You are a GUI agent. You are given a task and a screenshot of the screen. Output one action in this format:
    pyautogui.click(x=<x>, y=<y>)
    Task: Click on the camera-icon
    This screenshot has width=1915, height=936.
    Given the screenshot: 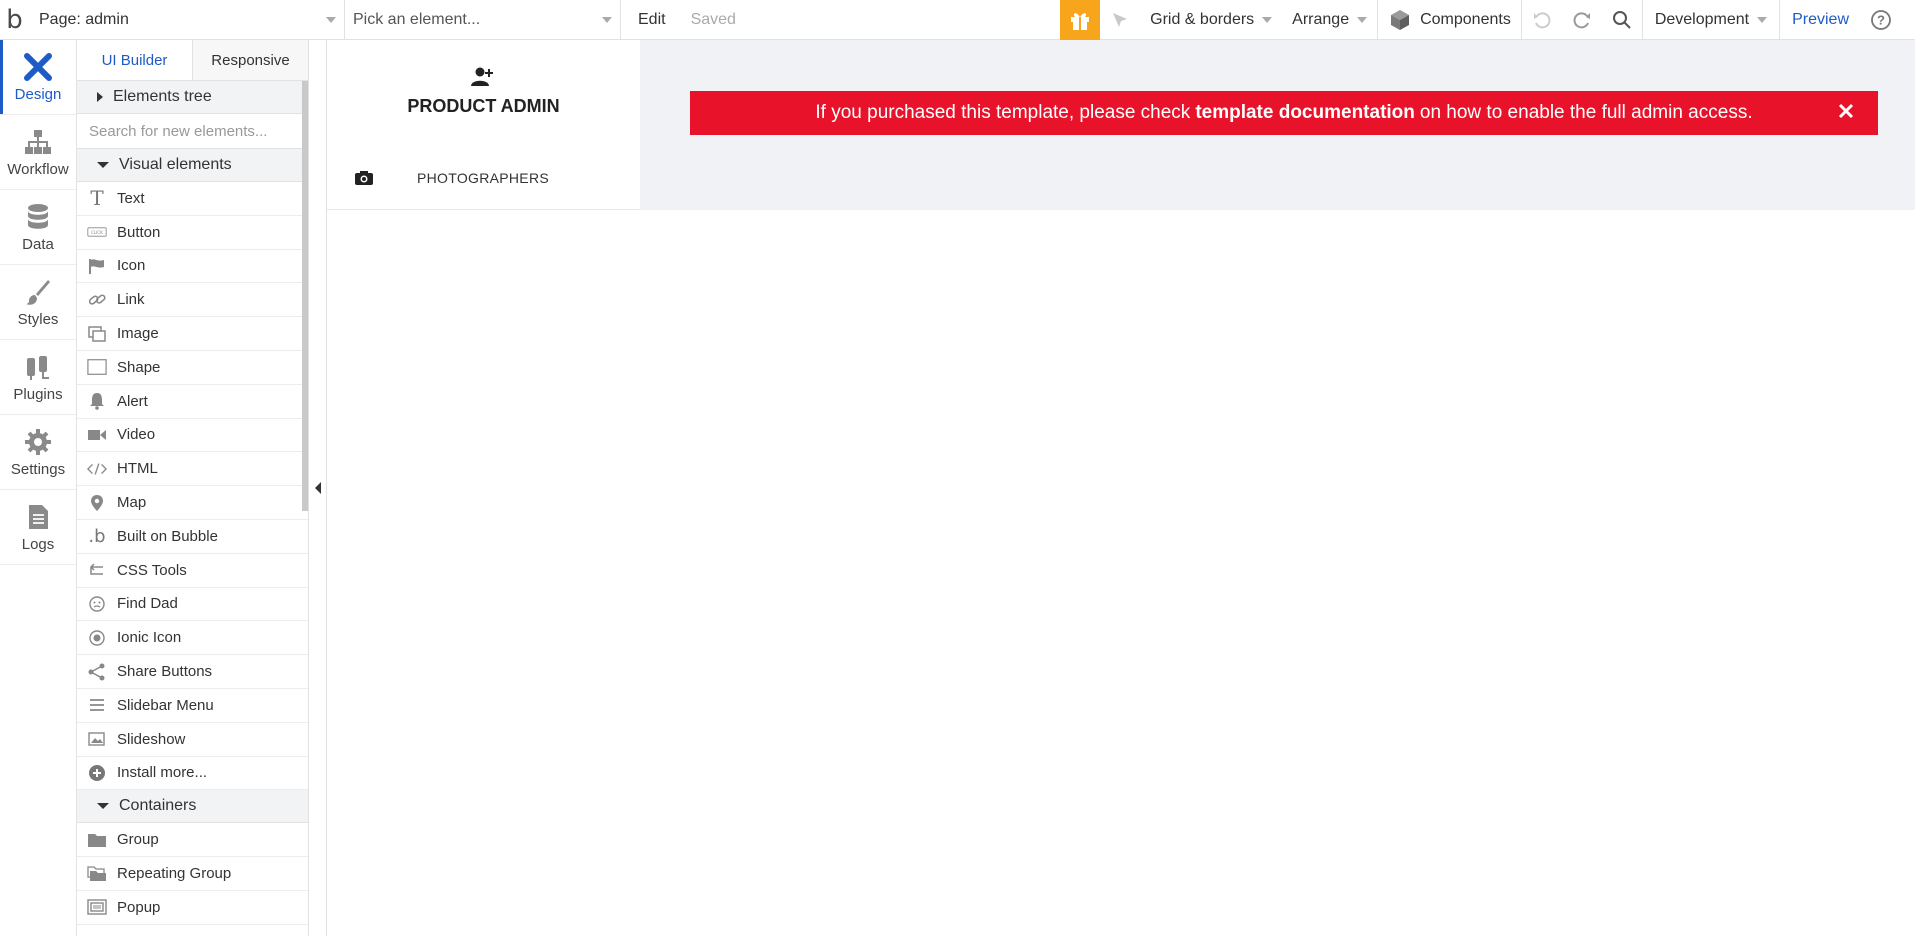 What is the action you would take?
    pyautogui.click(x=364, y=178)
    